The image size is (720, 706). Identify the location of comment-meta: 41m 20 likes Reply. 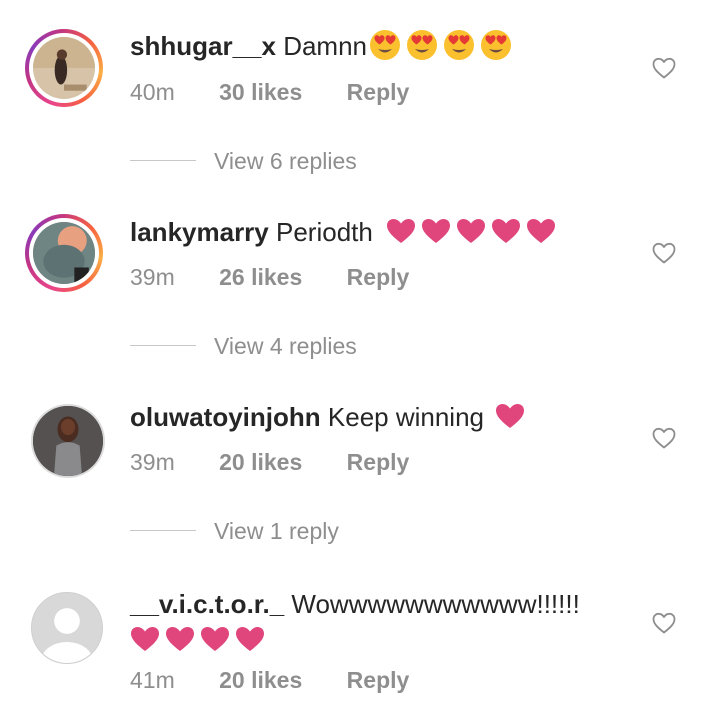
(269, 680).